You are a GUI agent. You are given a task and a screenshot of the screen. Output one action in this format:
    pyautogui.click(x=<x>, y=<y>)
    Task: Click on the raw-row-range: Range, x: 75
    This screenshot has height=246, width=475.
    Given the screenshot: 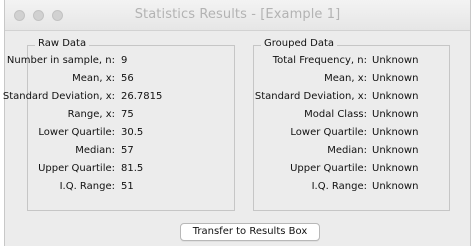 What is the action you would take?
    pyautogui.click(x=131, y=115)
    